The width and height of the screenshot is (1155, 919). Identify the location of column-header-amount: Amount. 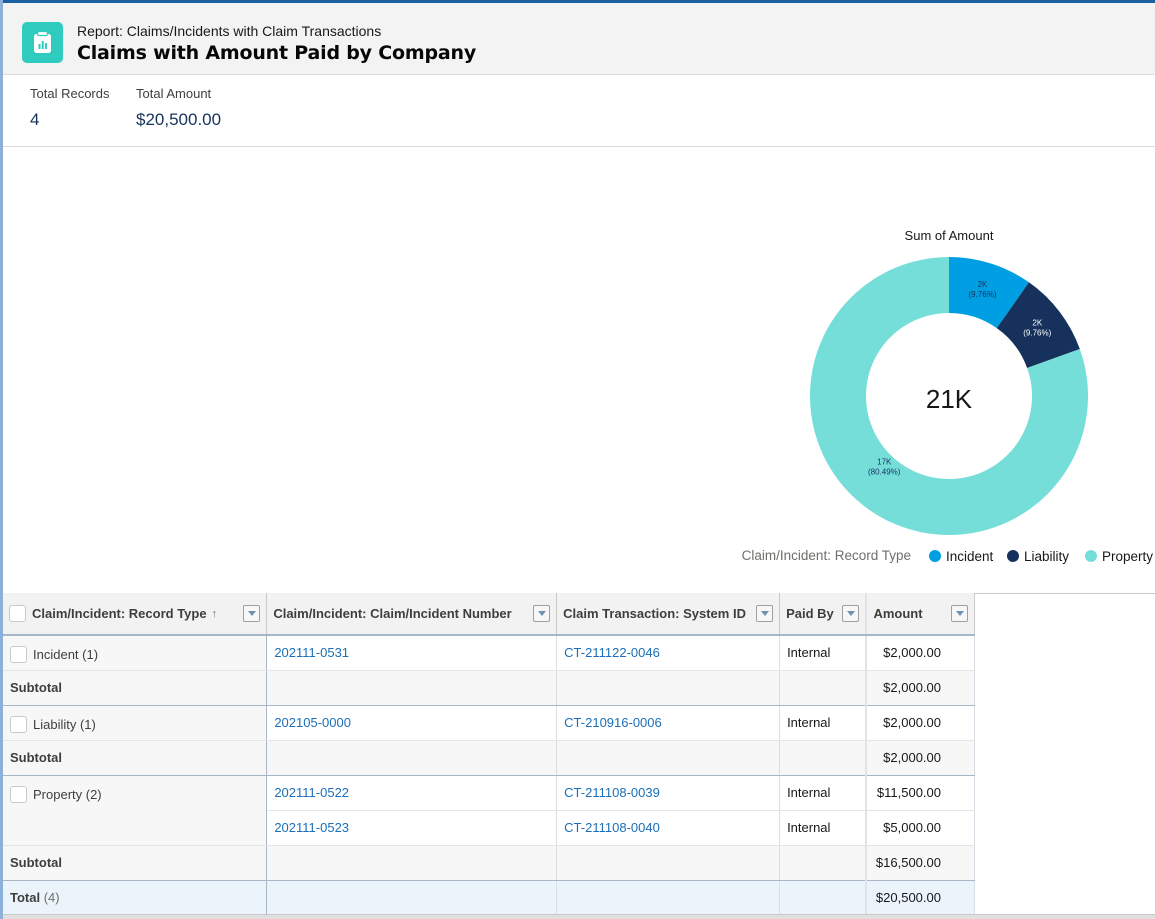
(920, 614).